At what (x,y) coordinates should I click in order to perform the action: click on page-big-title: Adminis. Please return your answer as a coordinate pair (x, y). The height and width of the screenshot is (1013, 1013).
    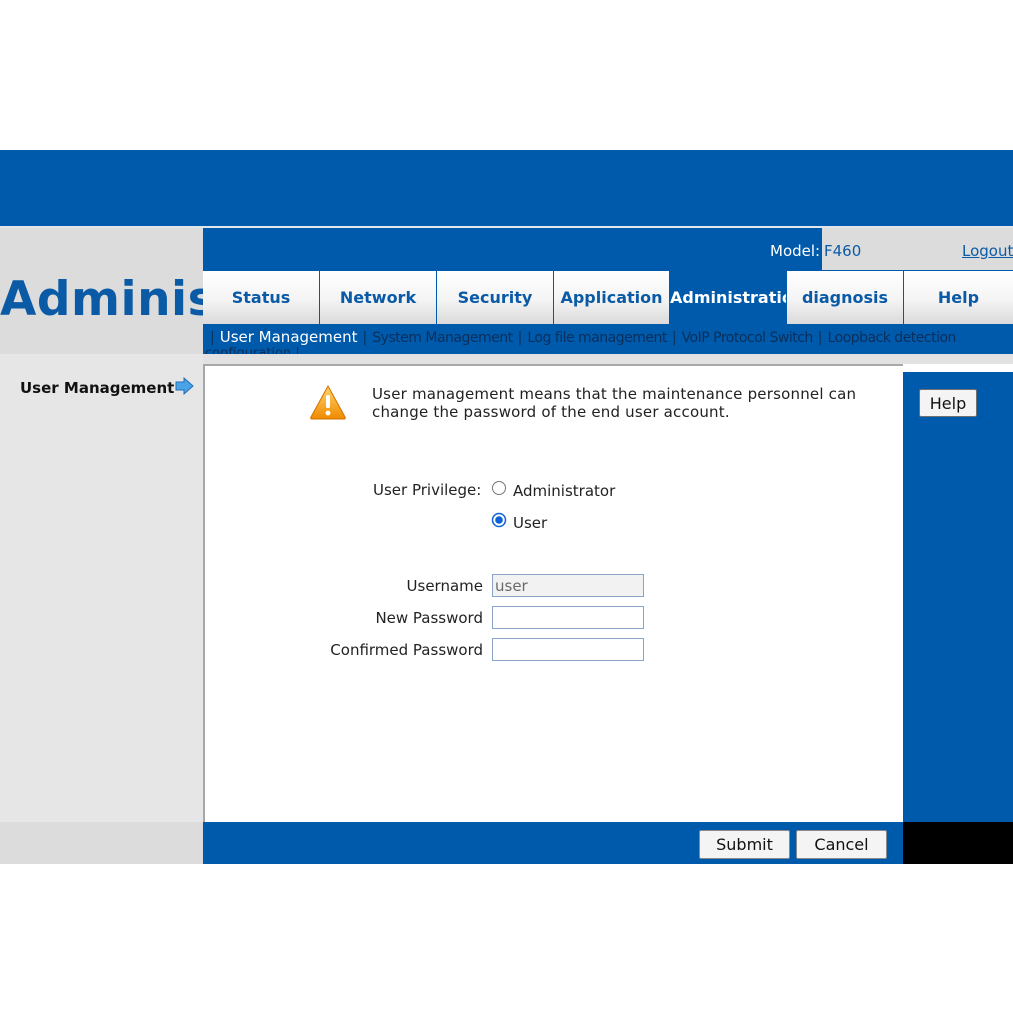
    Looking at the image, I should click on (101, 299).